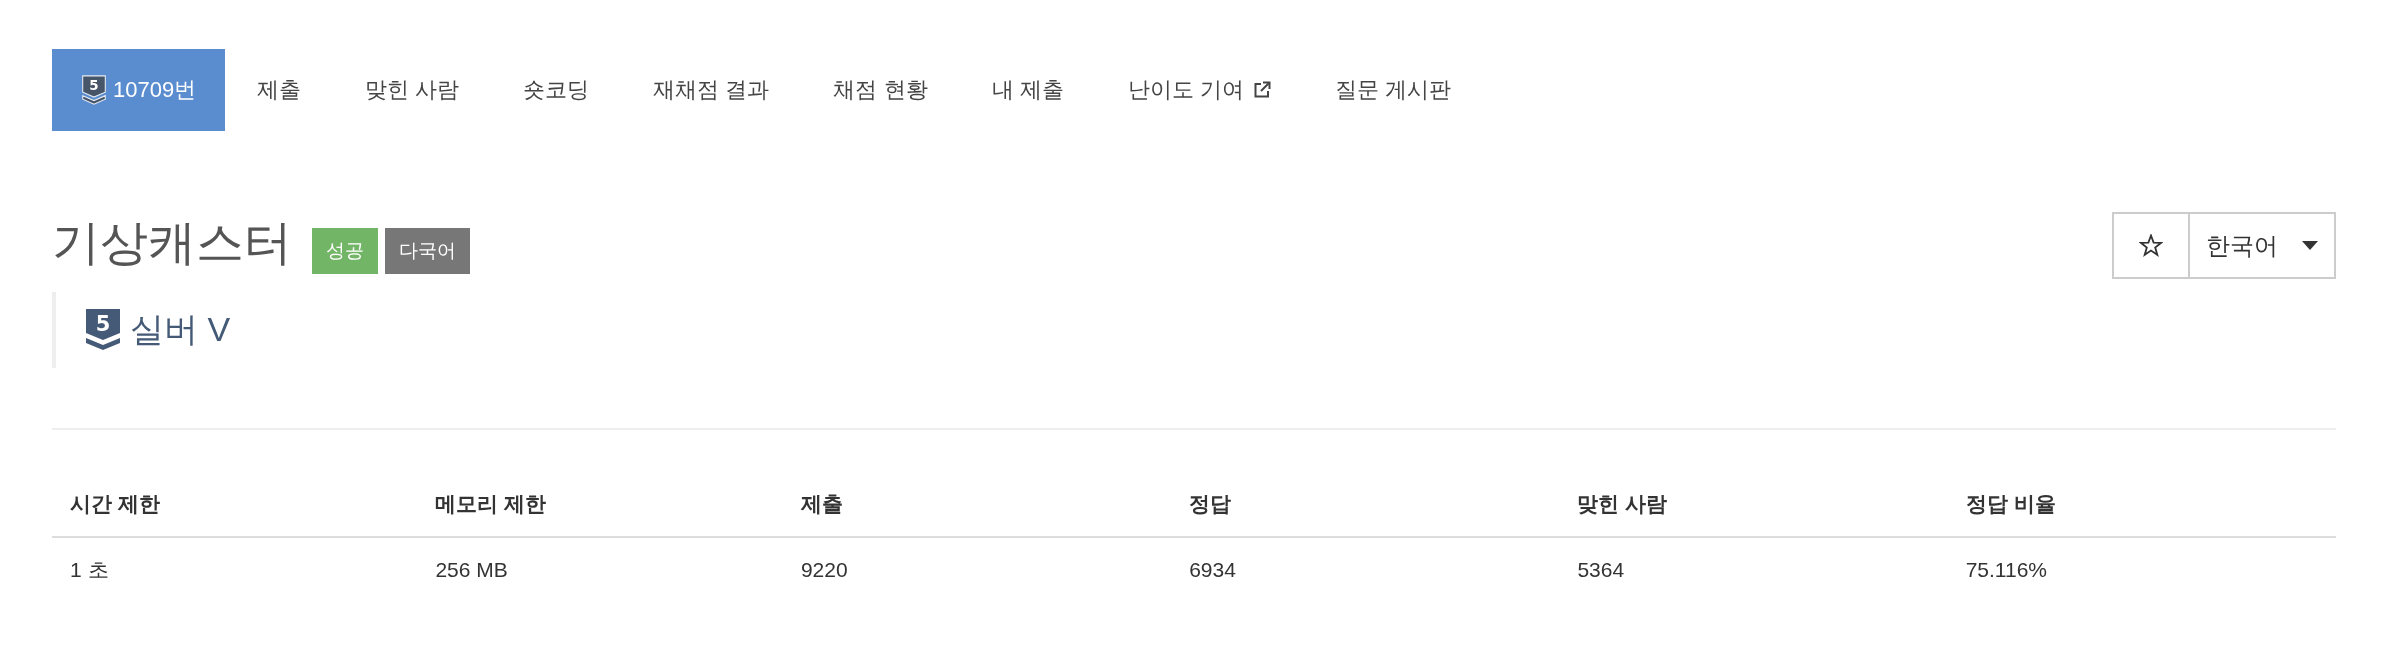 The width and height of the screenshot is (2388, 652). Describe the element at coordinates (711, 90) in the screenshot. I see `nav-tab: 재채점 결과` at that location.